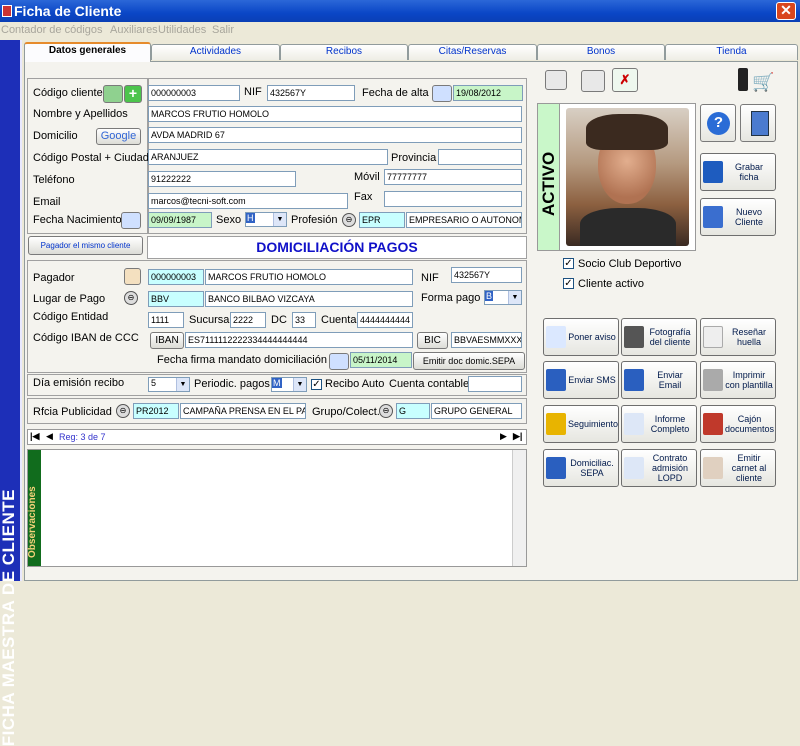  Describe the element at coordinates (659, 424) in the screenshot. I see `informe-button: Informe Completo` at that location.